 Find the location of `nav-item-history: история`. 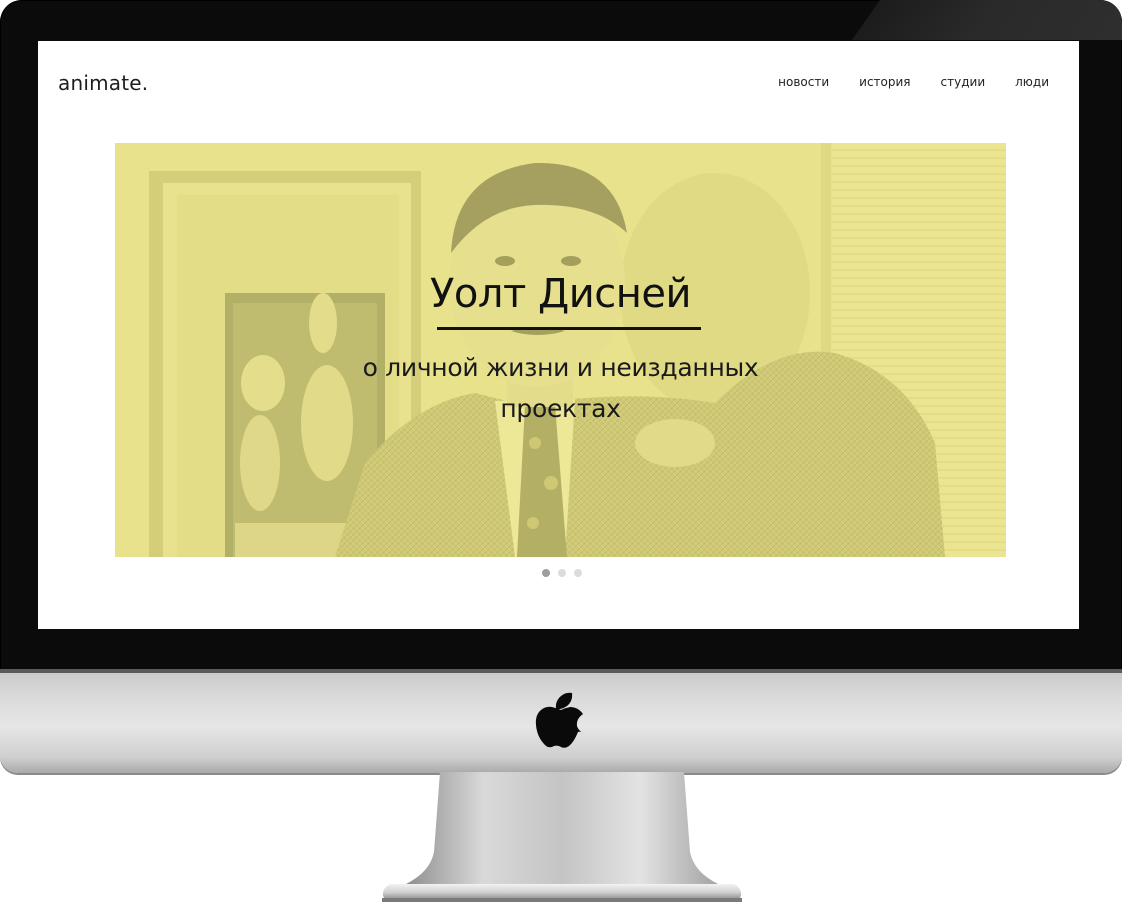

nav-item-history: история is located at coordinates (884, 82).